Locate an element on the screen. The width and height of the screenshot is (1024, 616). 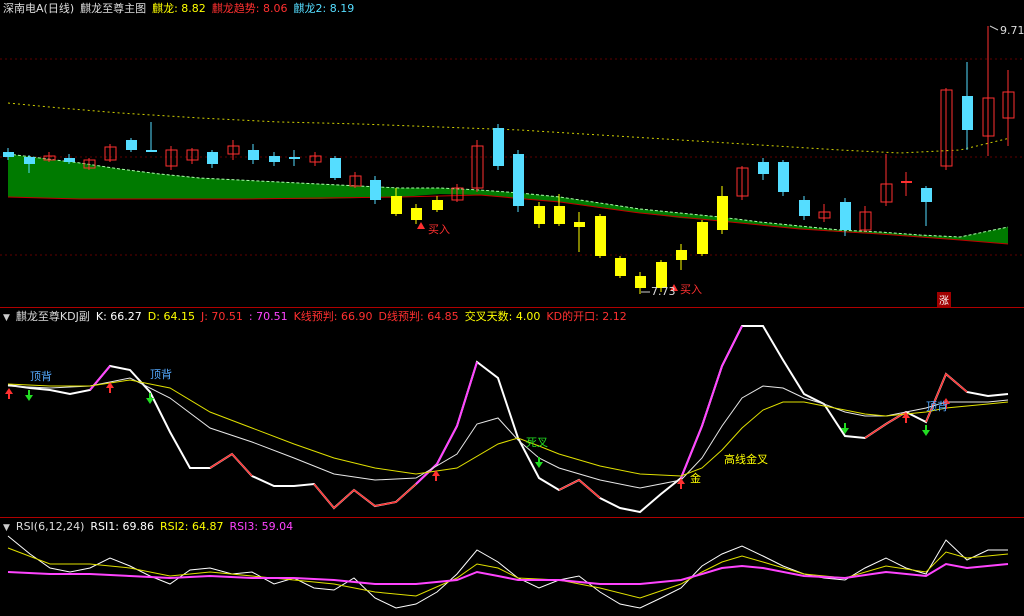
ma-dotted-line is located at coordinates (509, 128).